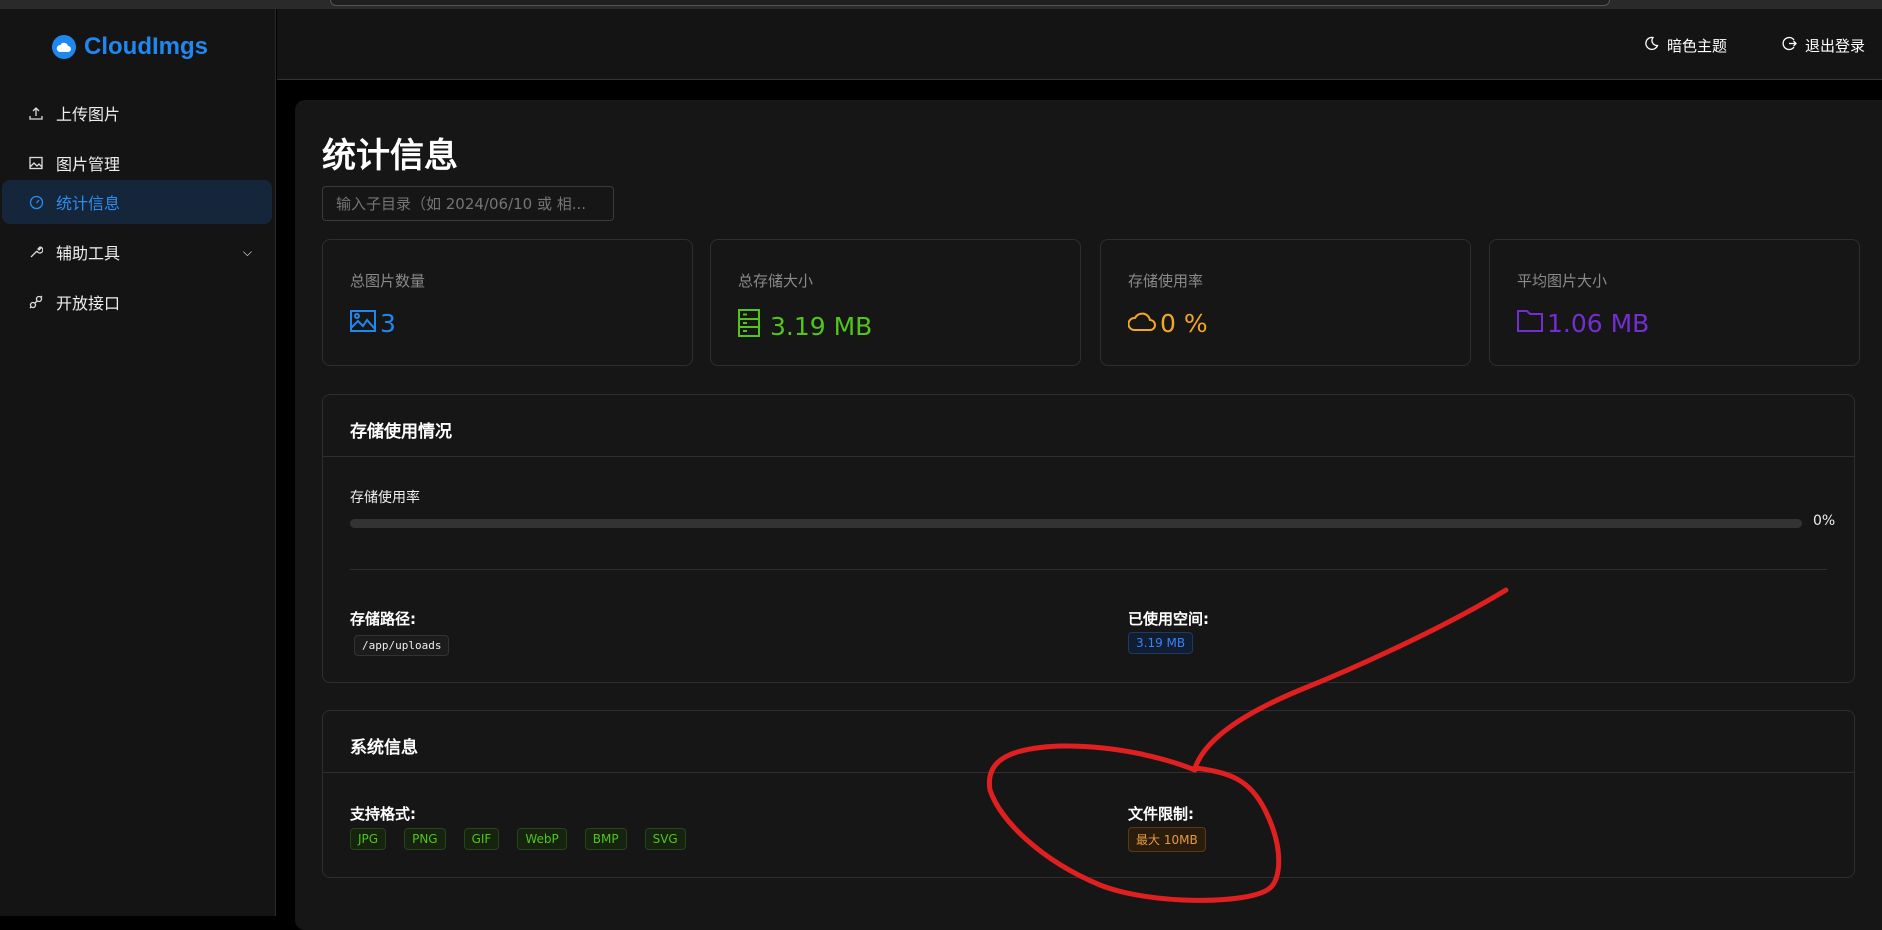 This screenshot has height=930, width=1882. Describe the element at coordinates (88, 253) in the screenshot. I see `sidebar-item-label: 辅助工具` at that location.